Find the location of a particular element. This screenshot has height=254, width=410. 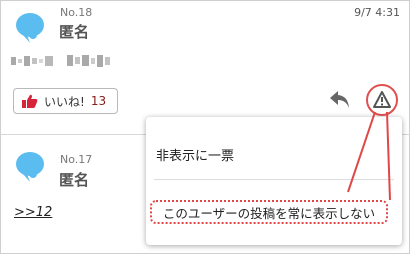

like-button: いいね! 13 is located at coordinates (65, 101).